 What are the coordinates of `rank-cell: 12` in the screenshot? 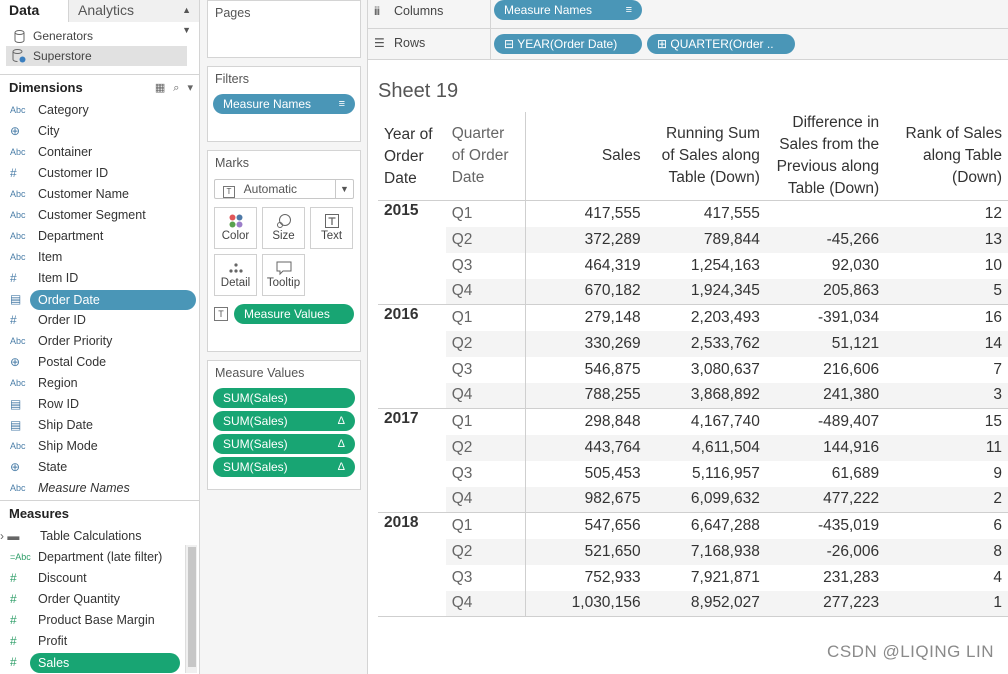 It's located at (946, 214).